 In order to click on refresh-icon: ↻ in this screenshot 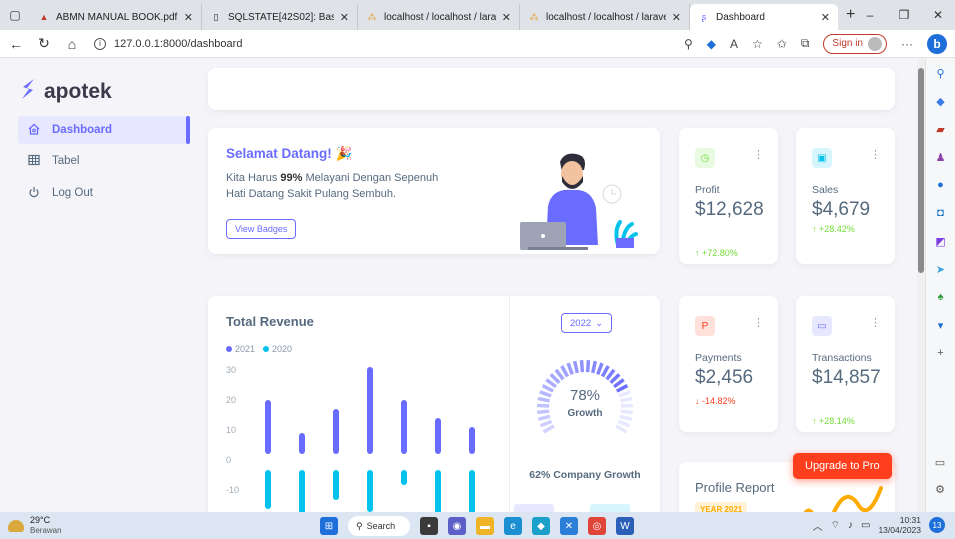, I will do `click(44, 44)`.